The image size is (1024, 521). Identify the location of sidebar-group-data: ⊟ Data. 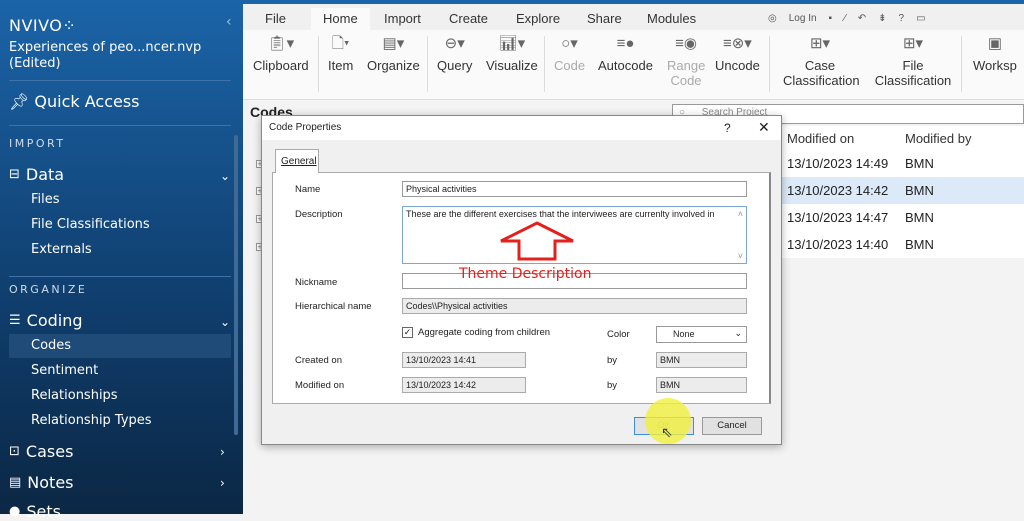
(36, 174).